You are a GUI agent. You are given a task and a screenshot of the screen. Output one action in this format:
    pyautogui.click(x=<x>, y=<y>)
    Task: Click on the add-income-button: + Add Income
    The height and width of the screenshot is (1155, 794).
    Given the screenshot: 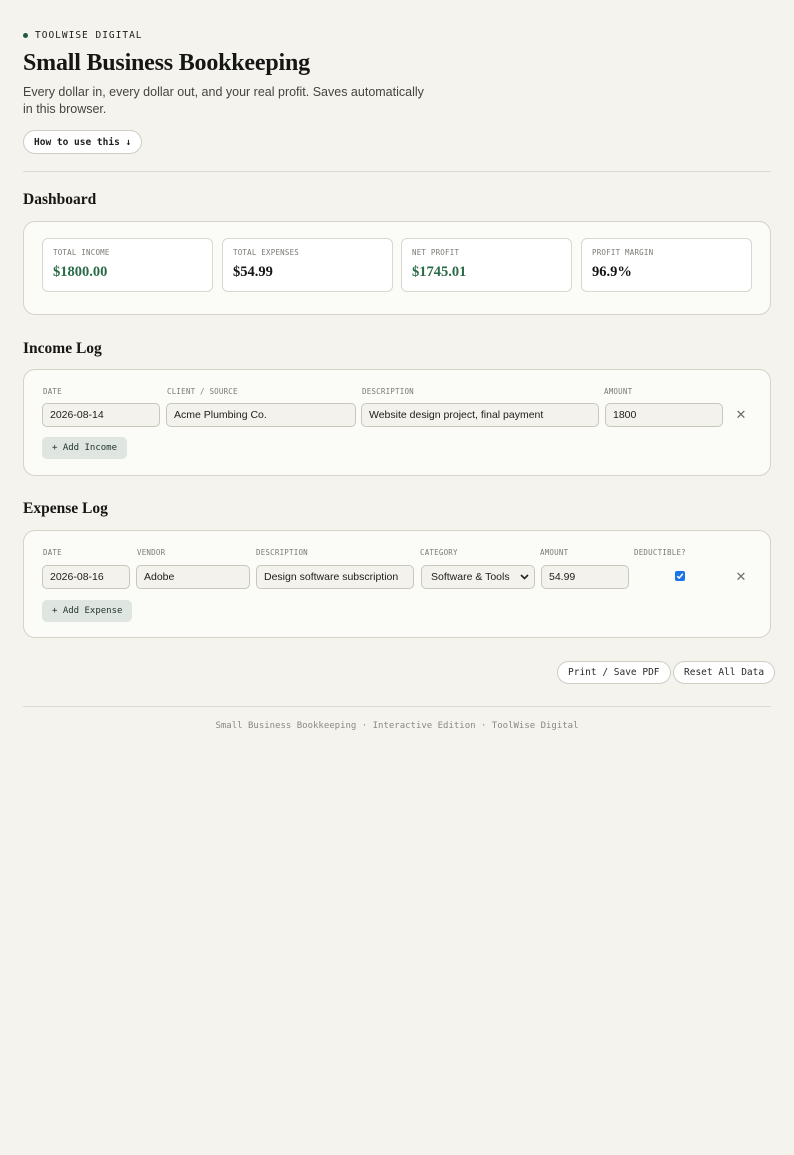 What is the action you would take?
    pyautogui.click(x=85, y=448)
    